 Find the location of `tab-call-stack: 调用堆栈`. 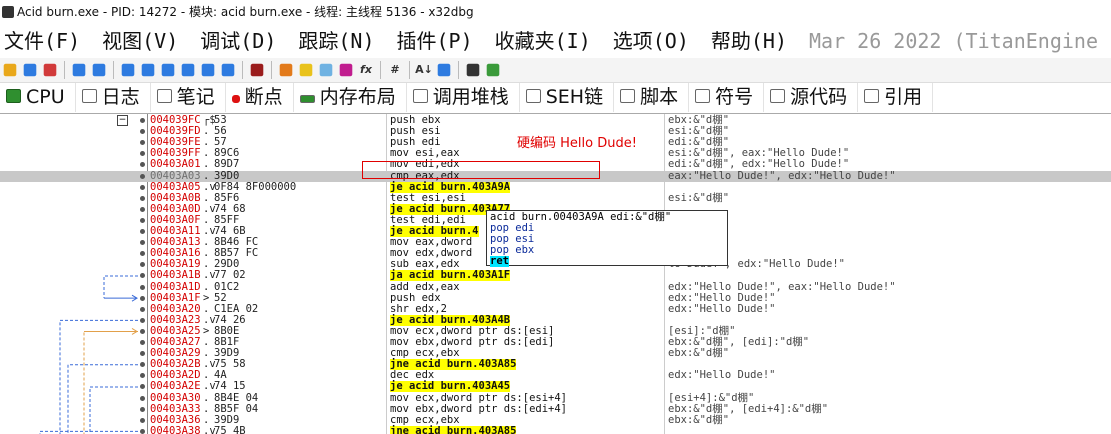

tab-call-stack: 调用堆栈 is located at coordinates (463, 97).